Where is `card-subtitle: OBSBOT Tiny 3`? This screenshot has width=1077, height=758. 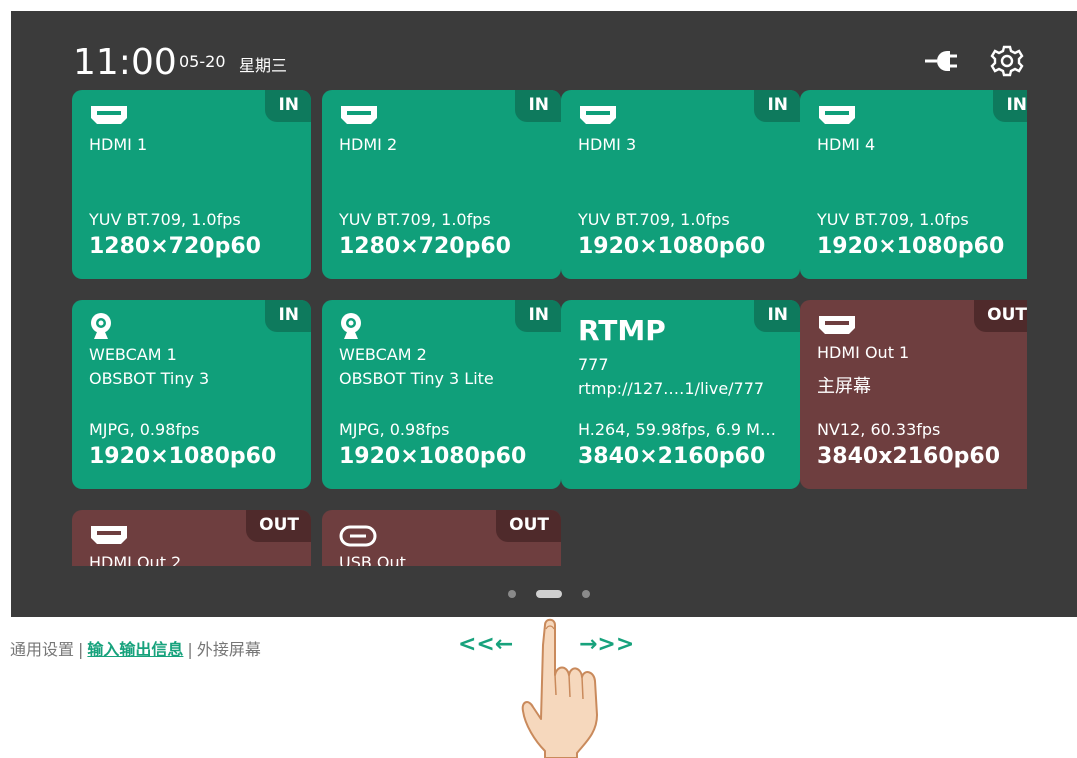
card-subtitle: OBSBOT Tiny 3 is located at coordinates (149, 378).